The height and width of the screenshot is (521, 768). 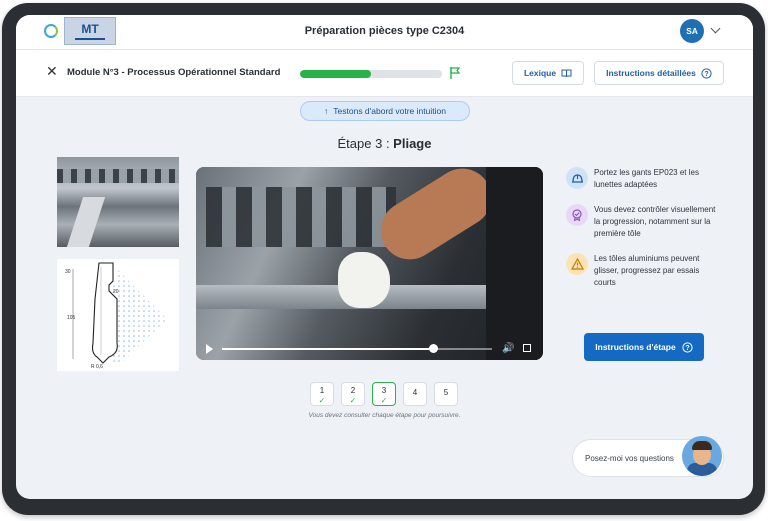 What do you see at coordinates (357, 349) in the screenshot?
I see `video-seek-bar` at bounding box center [357, 349].